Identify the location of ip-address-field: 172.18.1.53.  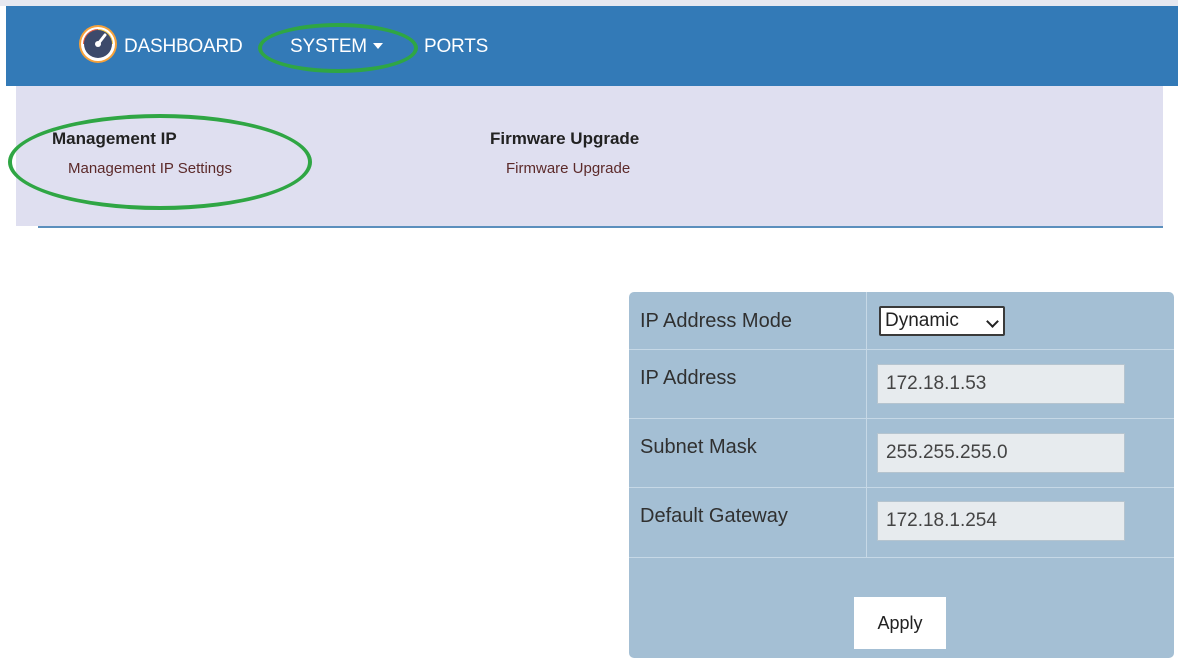
(1001, 384).